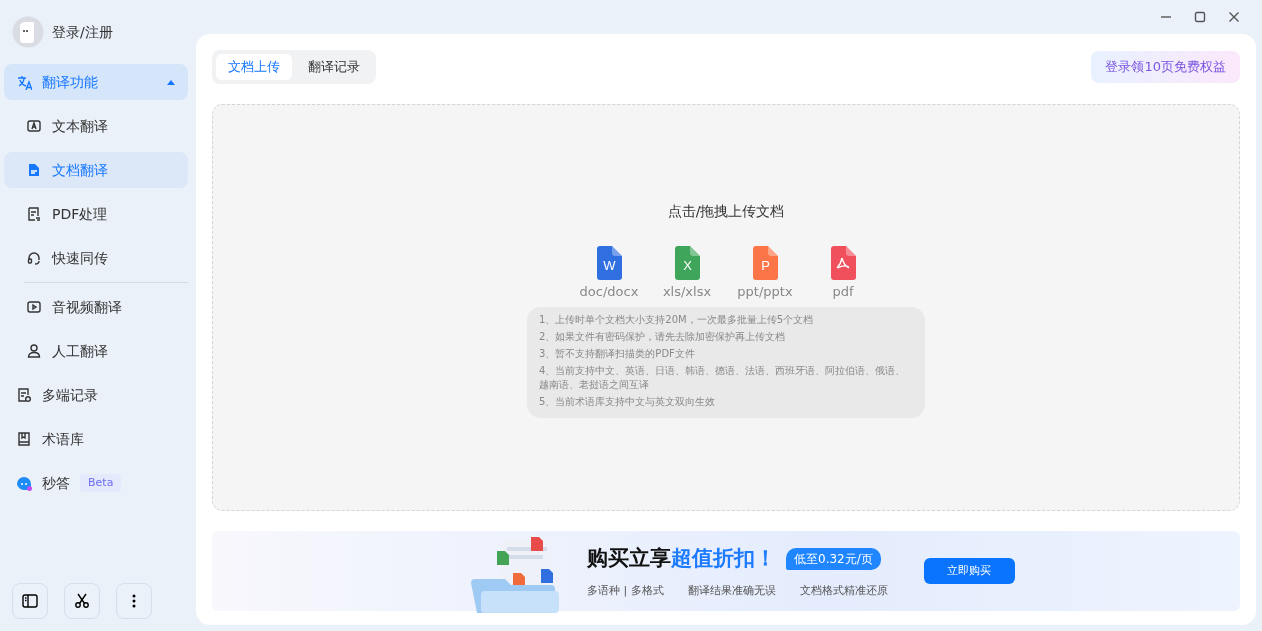 The height and width of the screenshot is (631, 1262). What do you see at coordinates (334, 67) in the screenshot?
I see `tab: 翻译记录` at bounding box center [334, 67].